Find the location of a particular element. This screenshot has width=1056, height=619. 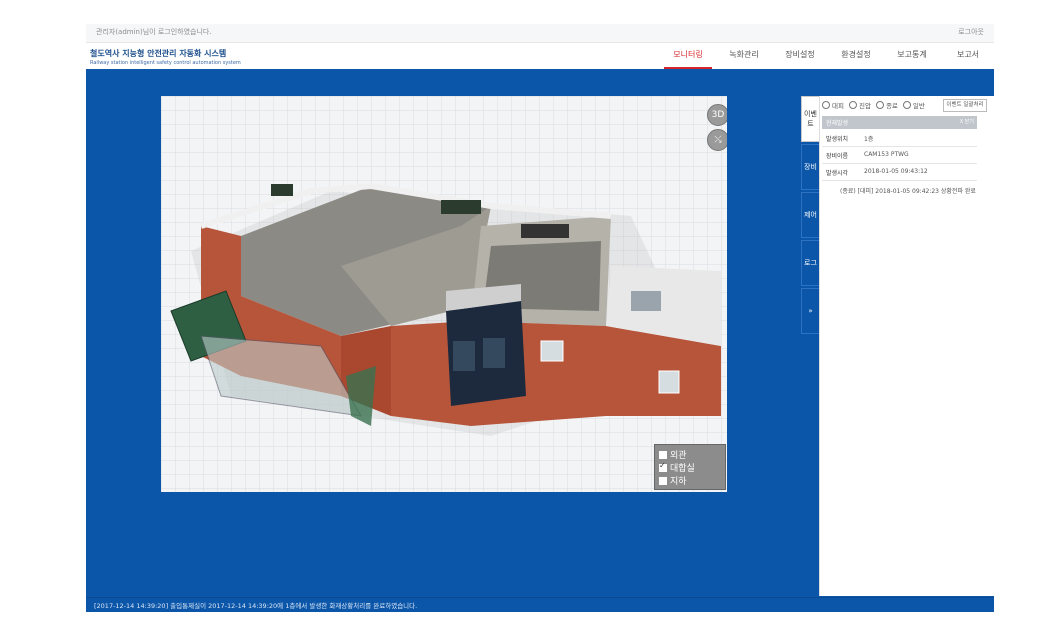

event-row: 장비이름 CAM153 PTWG is located at coordinates (899, 155).